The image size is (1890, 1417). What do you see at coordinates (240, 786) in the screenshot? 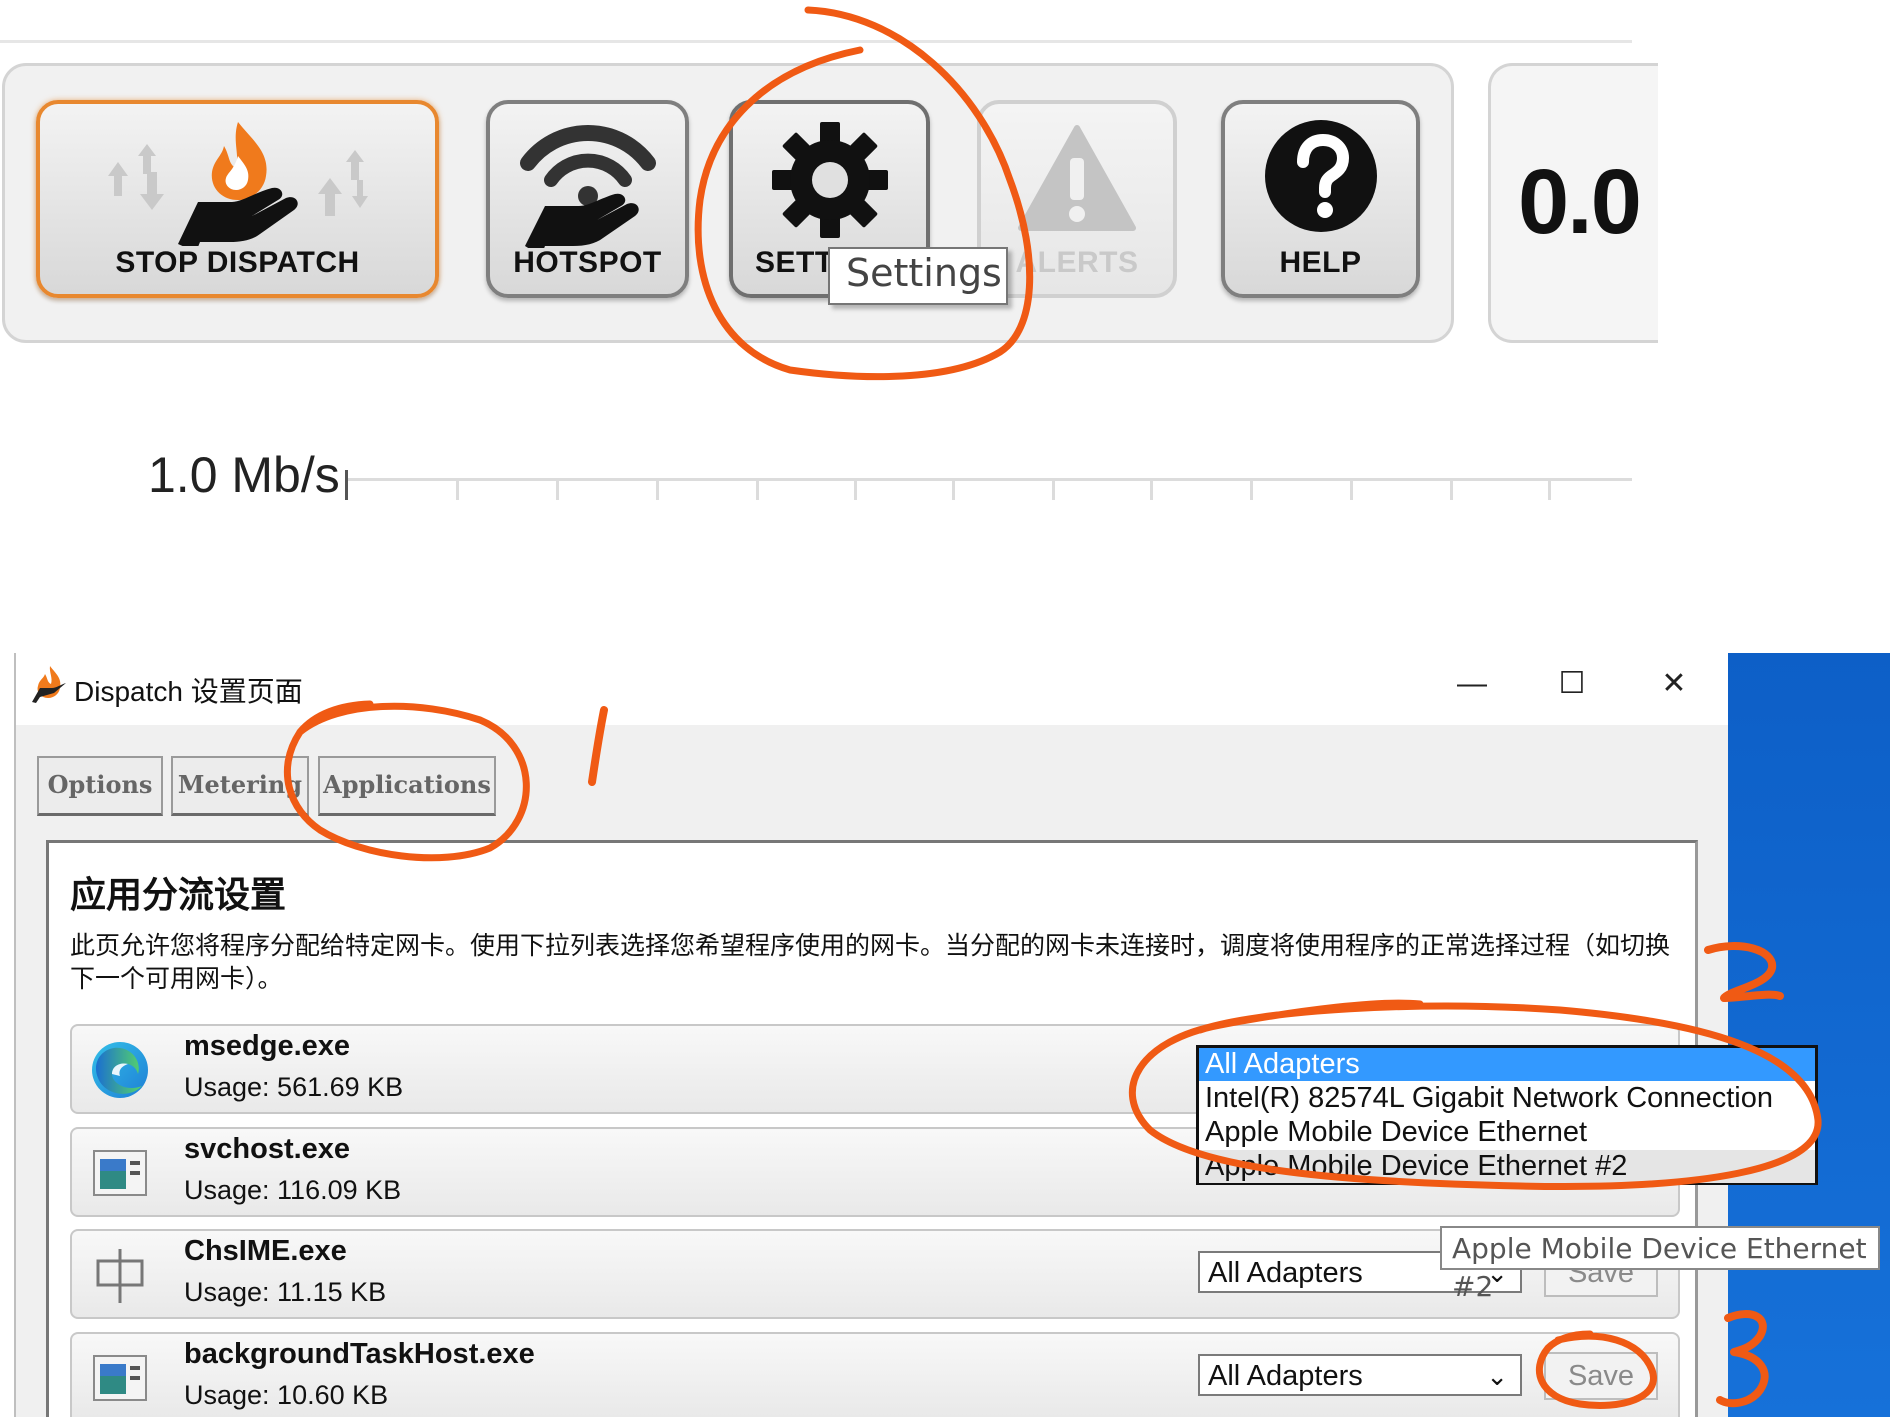
I see `tab-metering: Metering` at bounding box center [240, 786].